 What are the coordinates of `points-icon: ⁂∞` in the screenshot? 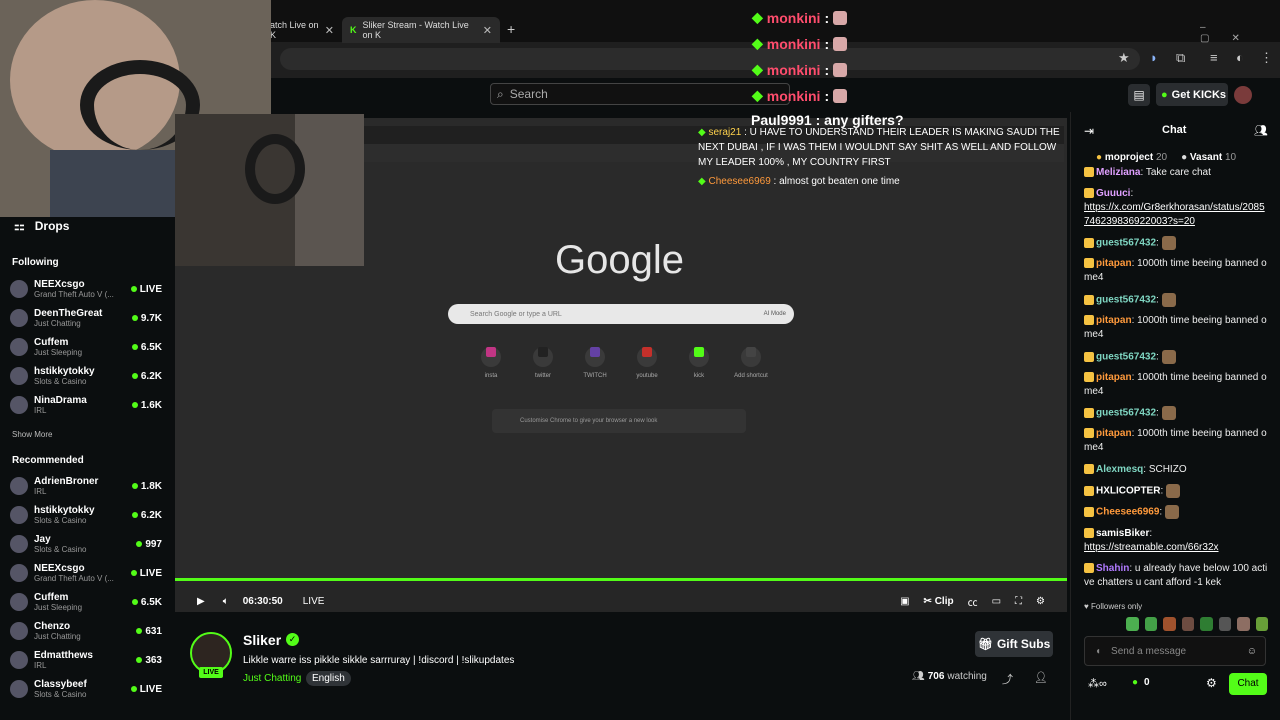 It's located at (1097, 683).